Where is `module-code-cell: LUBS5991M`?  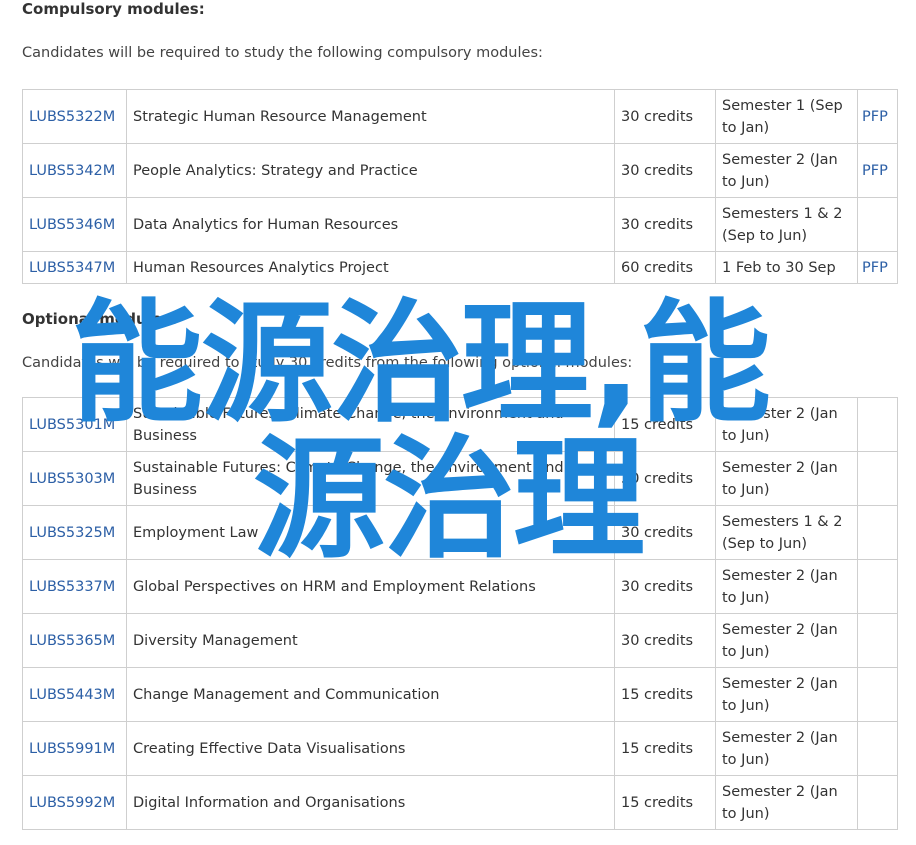 module-code-cell: LUBS5991M is located at coordinates (74, 748).